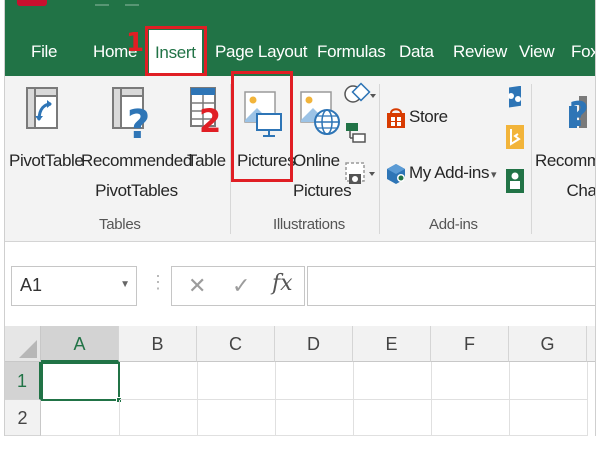 The width and height of the screenshot is (600, 450). I want to click on recommended-charts-icon: ?, so click(580, 112).